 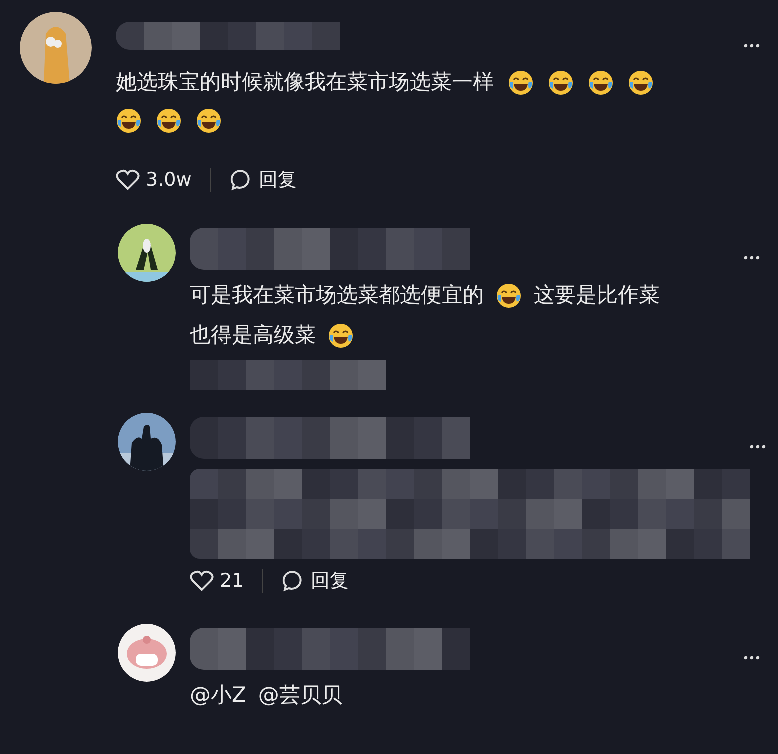 What do you see at coordinates (597, 296) in the screenshot?
I see `comment-text: 这要是比作菜` at bounding box center [597, 296].